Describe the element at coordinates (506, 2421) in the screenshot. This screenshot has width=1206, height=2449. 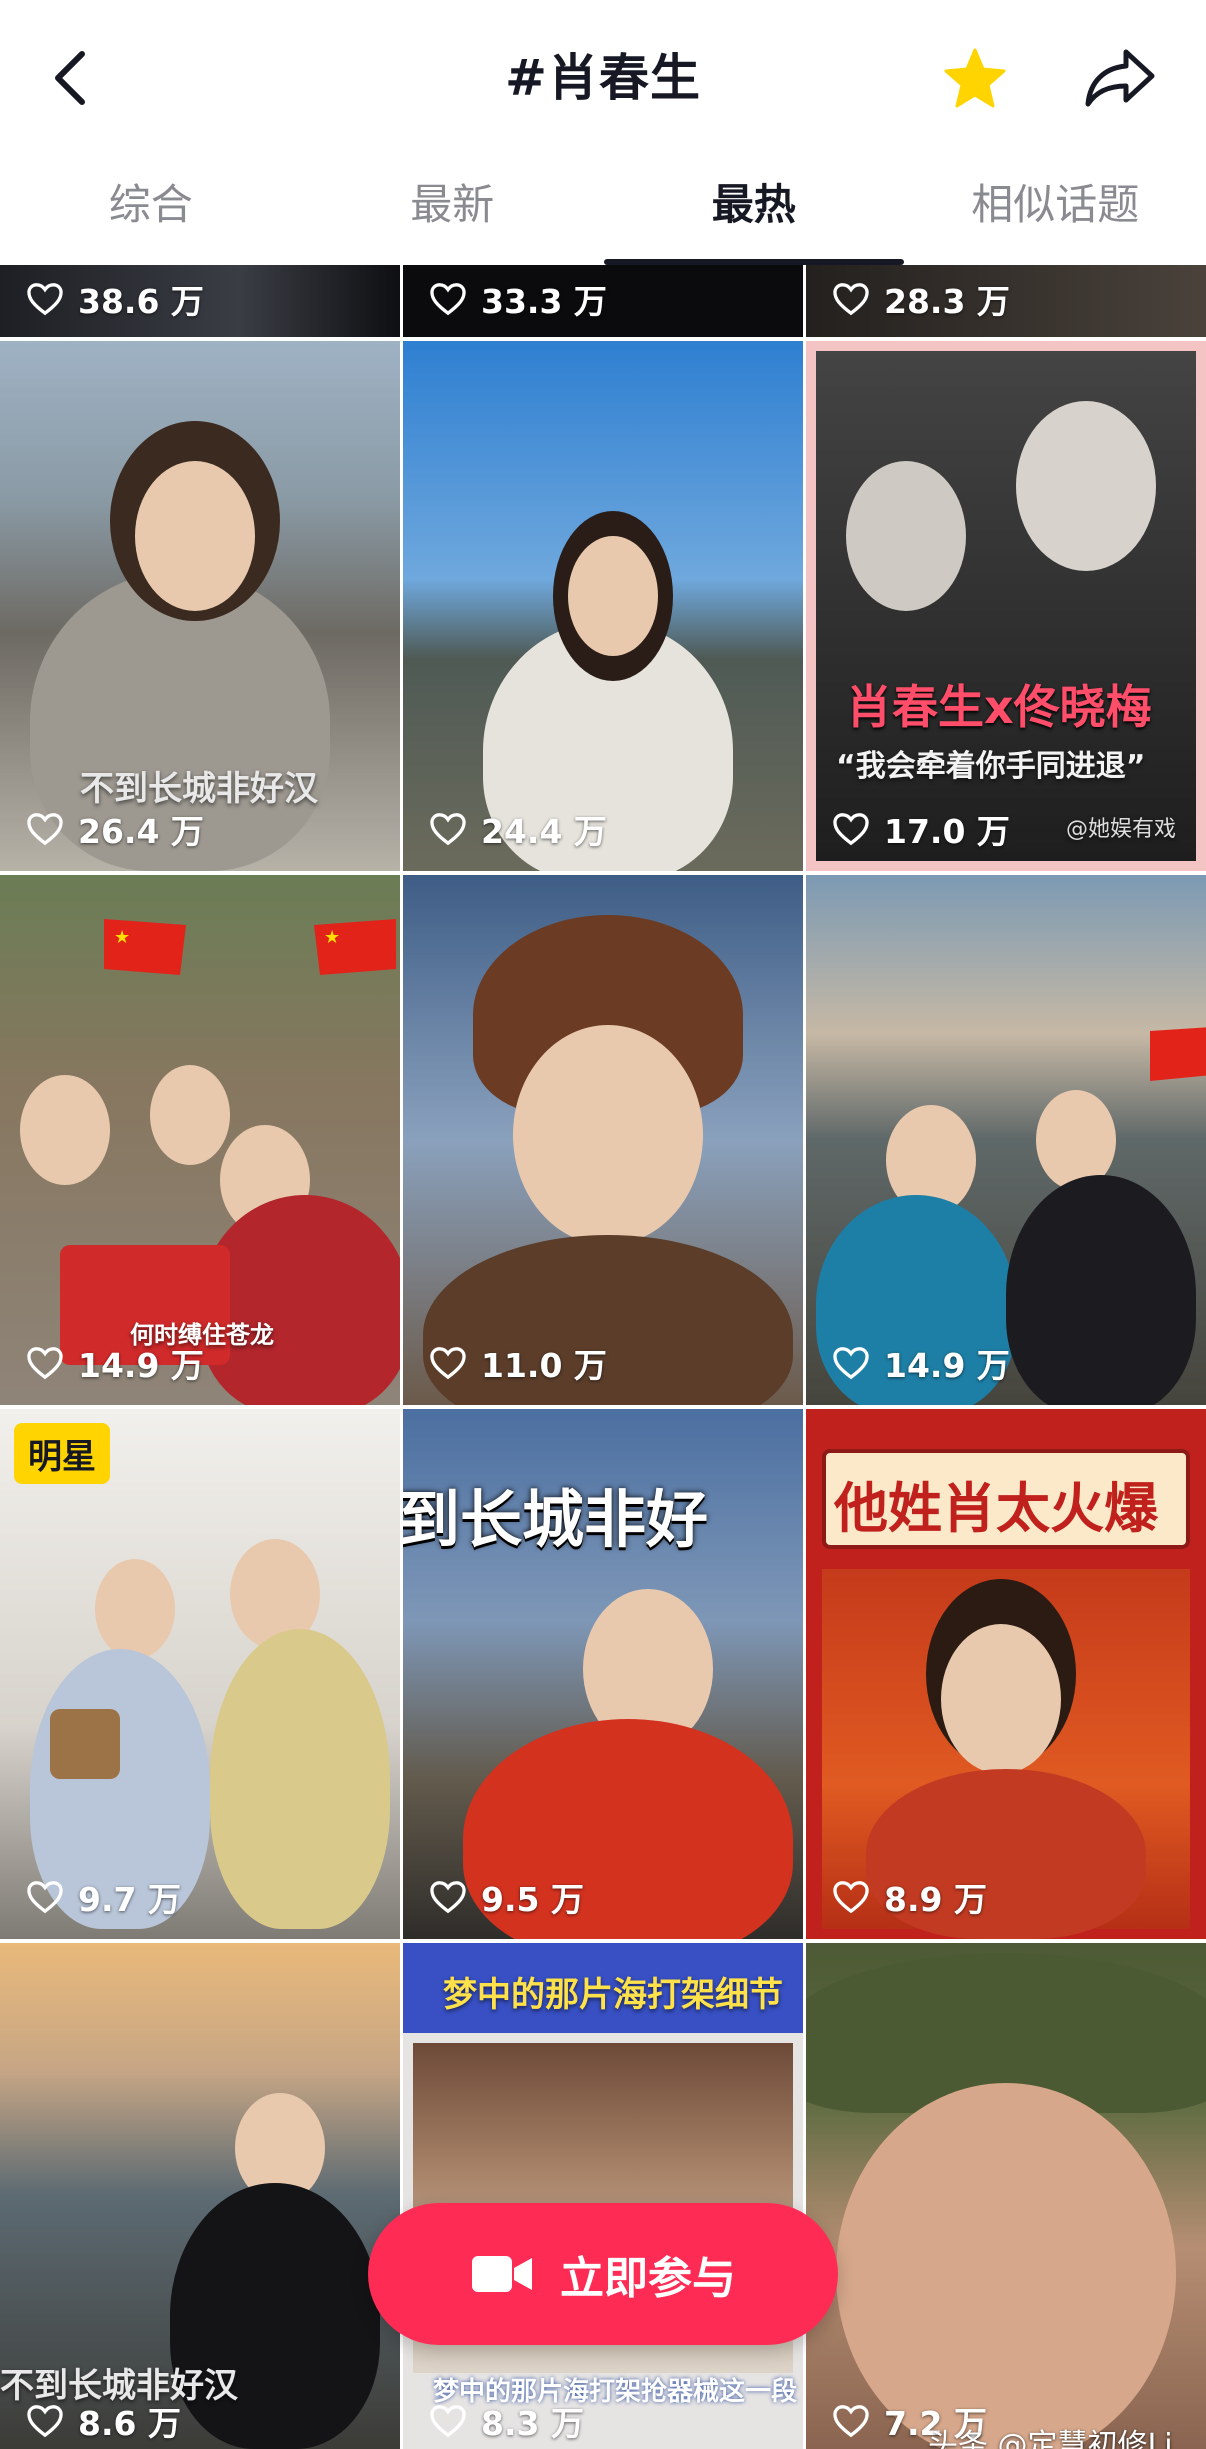
I see `like-count: 8.3 万` at that location.